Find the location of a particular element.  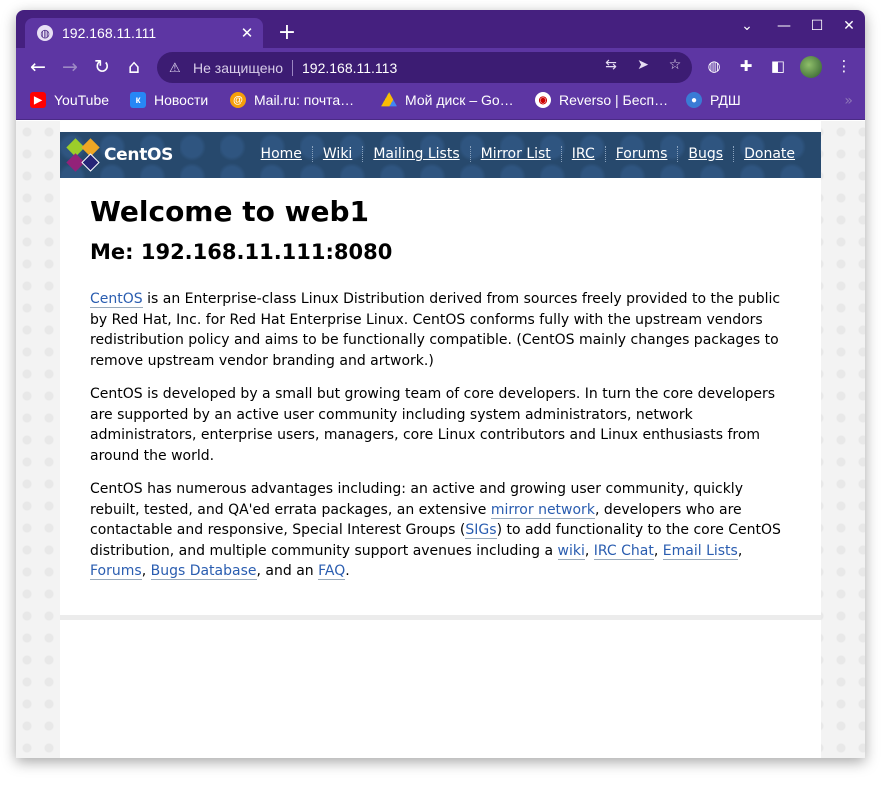

nav-forums: Forums is located at coordinates (641, 154).